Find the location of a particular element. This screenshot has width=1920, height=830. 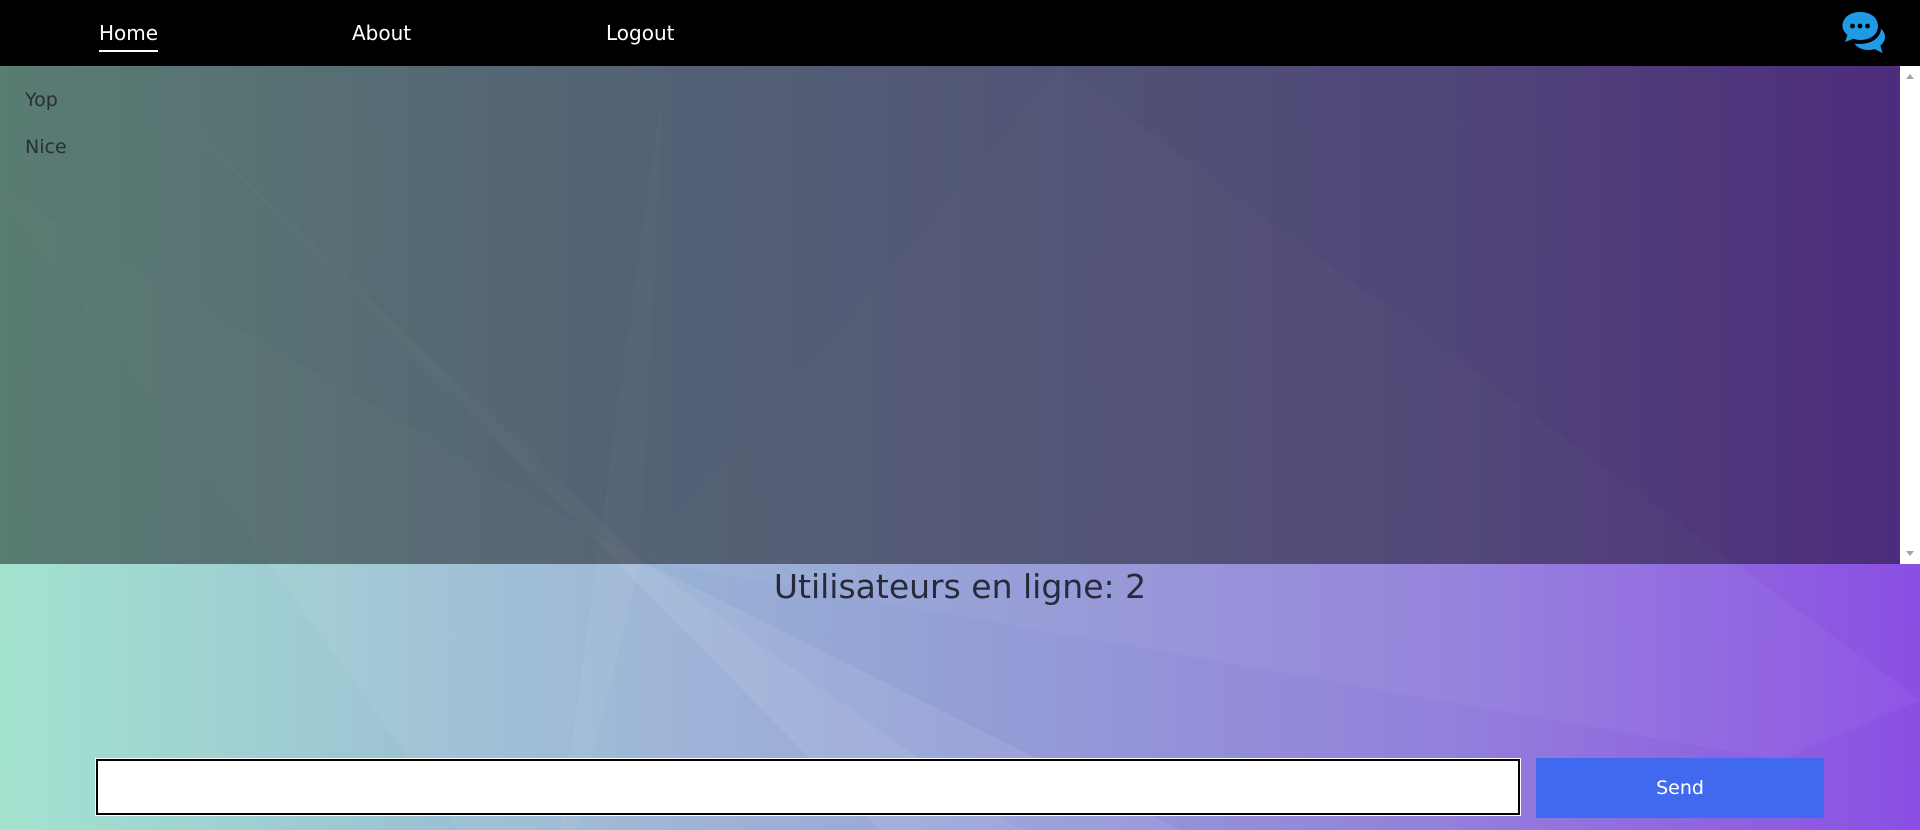

online-users-count: Utilisateurs en ligne: 2 is located at coordinates (960, 586).